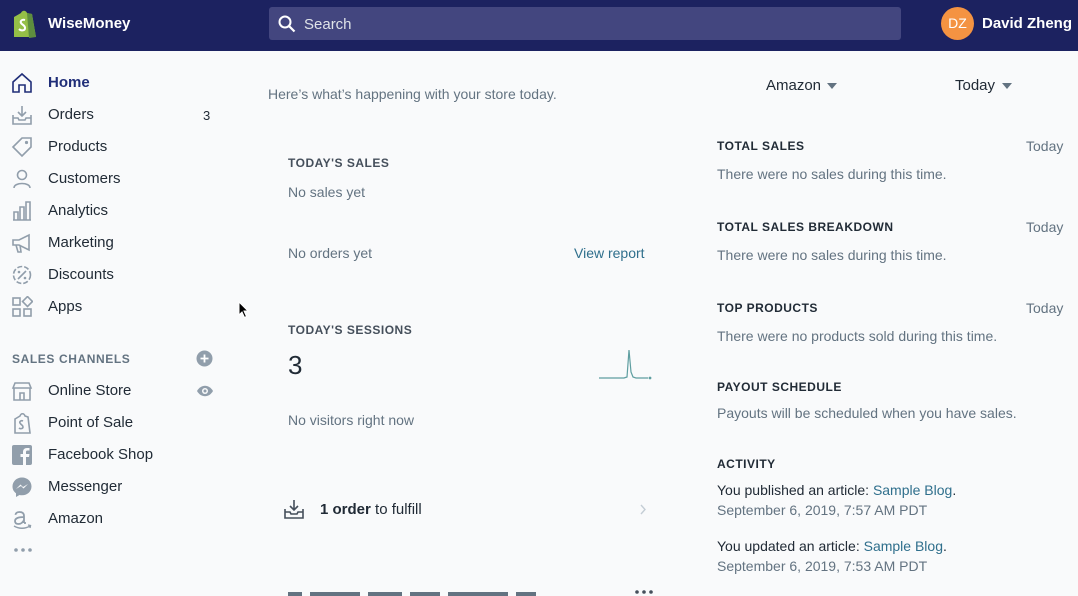 The width and height of the screenshot is (1078, 596). Describe the element at coordinates (1045, 146) in the screenshot. I see `total-sales-period: Today` at that location.